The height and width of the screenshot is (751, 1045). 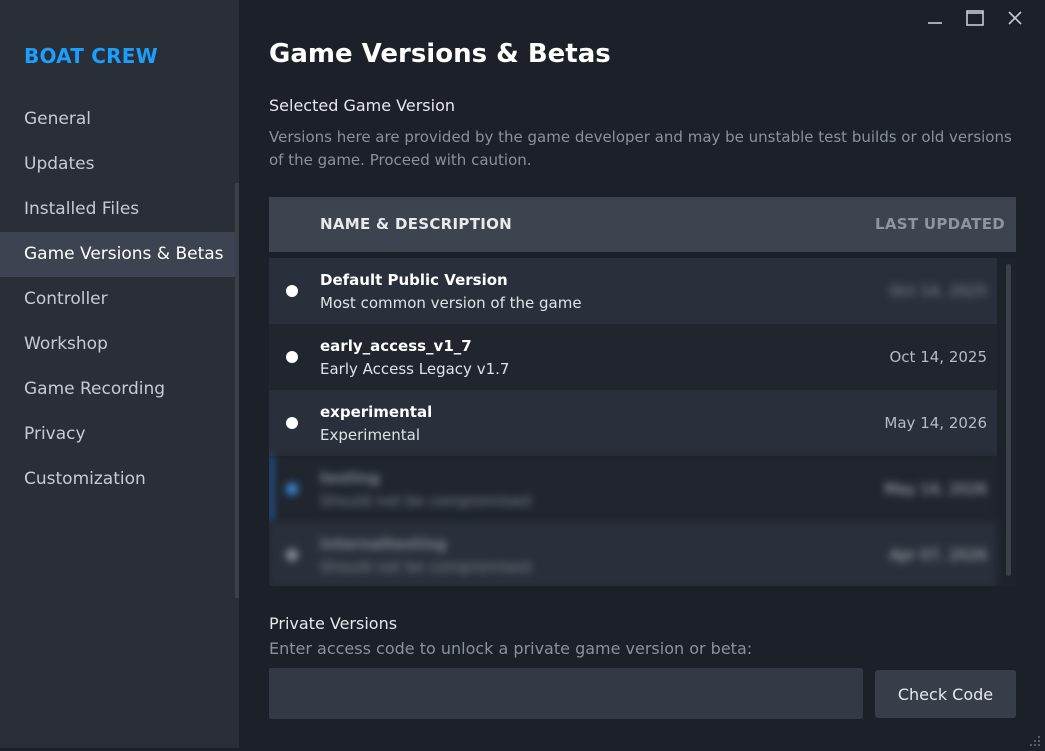 What do you see at coordinates (1015, 18) in the screenshot?
I see `close-icon` at bounding box center [1015, 18].